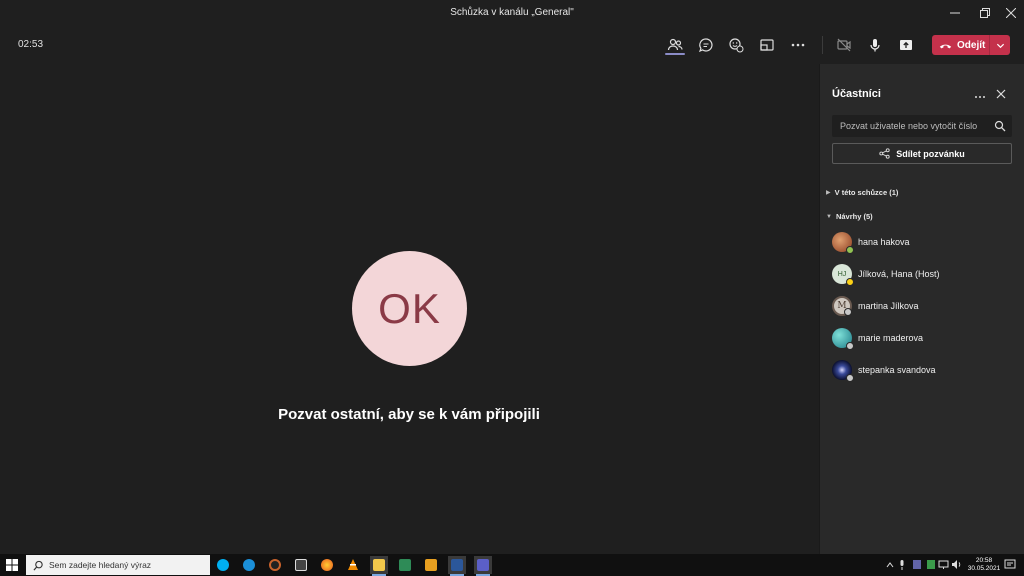 Image resolution: width=1024 pixels, height=576 pixels. I want to click on security-tray-icon, so click(931, 564).